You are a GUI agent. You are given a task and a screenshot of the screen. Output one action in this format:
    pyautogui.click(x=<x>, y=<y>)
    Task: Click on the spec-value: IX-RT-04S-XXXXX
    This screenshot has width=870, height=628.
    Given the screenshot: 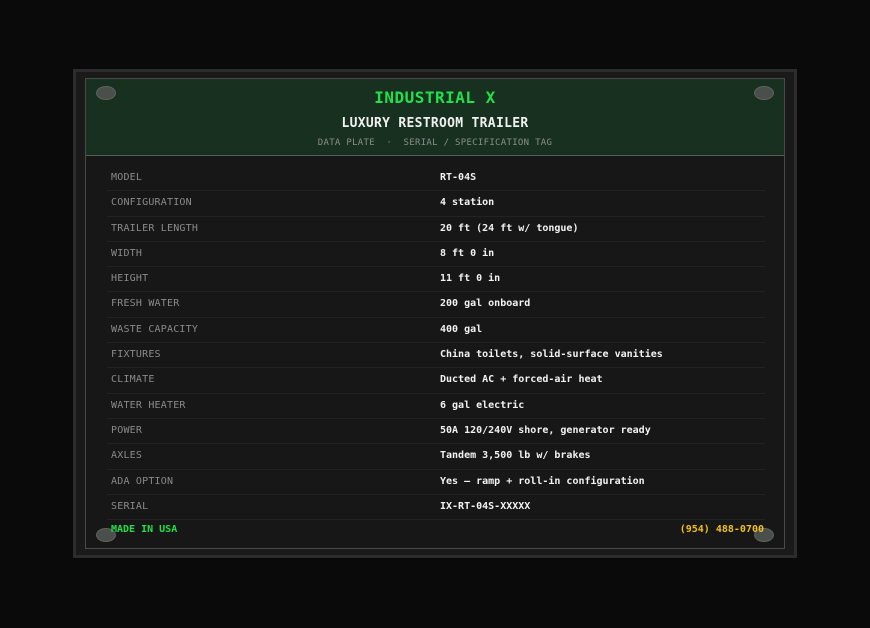 What is the action you would take?
    pyautogui.click(x=485, y=506)
    